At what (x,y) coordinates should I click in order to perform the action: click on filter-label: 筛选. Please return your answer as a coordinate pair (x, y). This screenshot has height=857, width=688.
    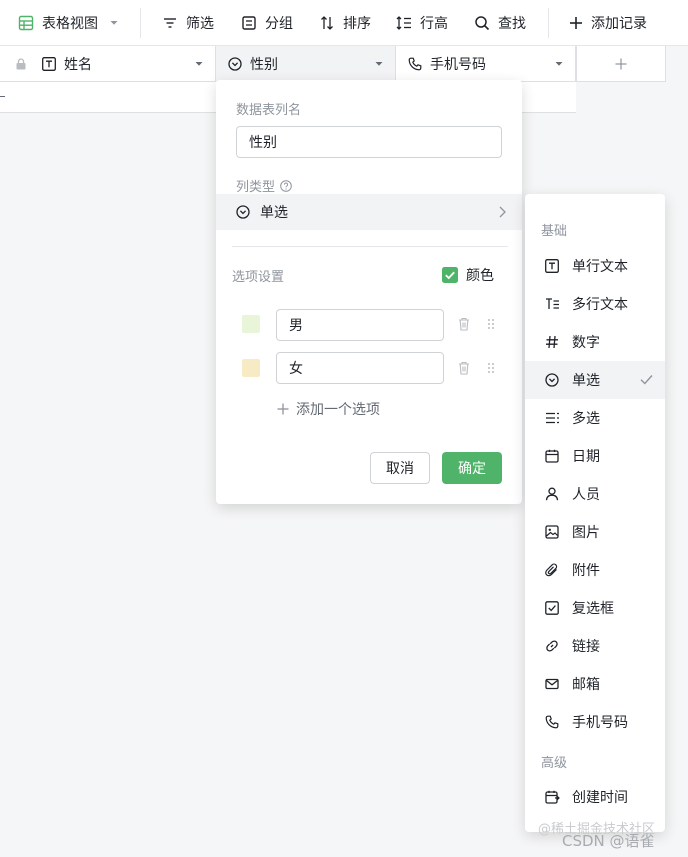
    Looking at the image, I should click on (200, 24).